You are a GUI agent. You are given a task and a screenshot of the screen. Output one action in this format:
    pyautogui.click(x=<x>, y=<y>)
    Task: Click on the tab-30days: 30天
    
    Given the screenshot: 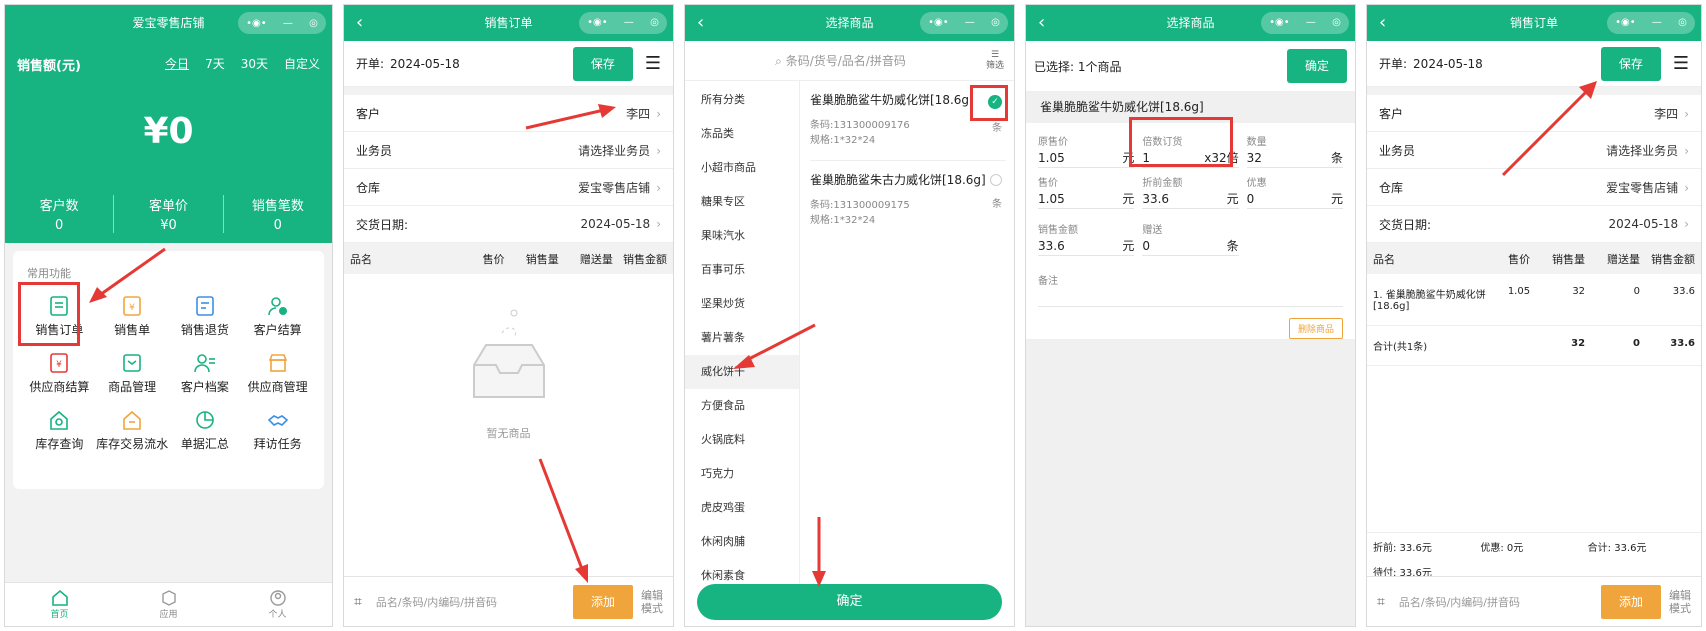 What is the action you would take?
    pyautogui.click(x=254, y=63)
    